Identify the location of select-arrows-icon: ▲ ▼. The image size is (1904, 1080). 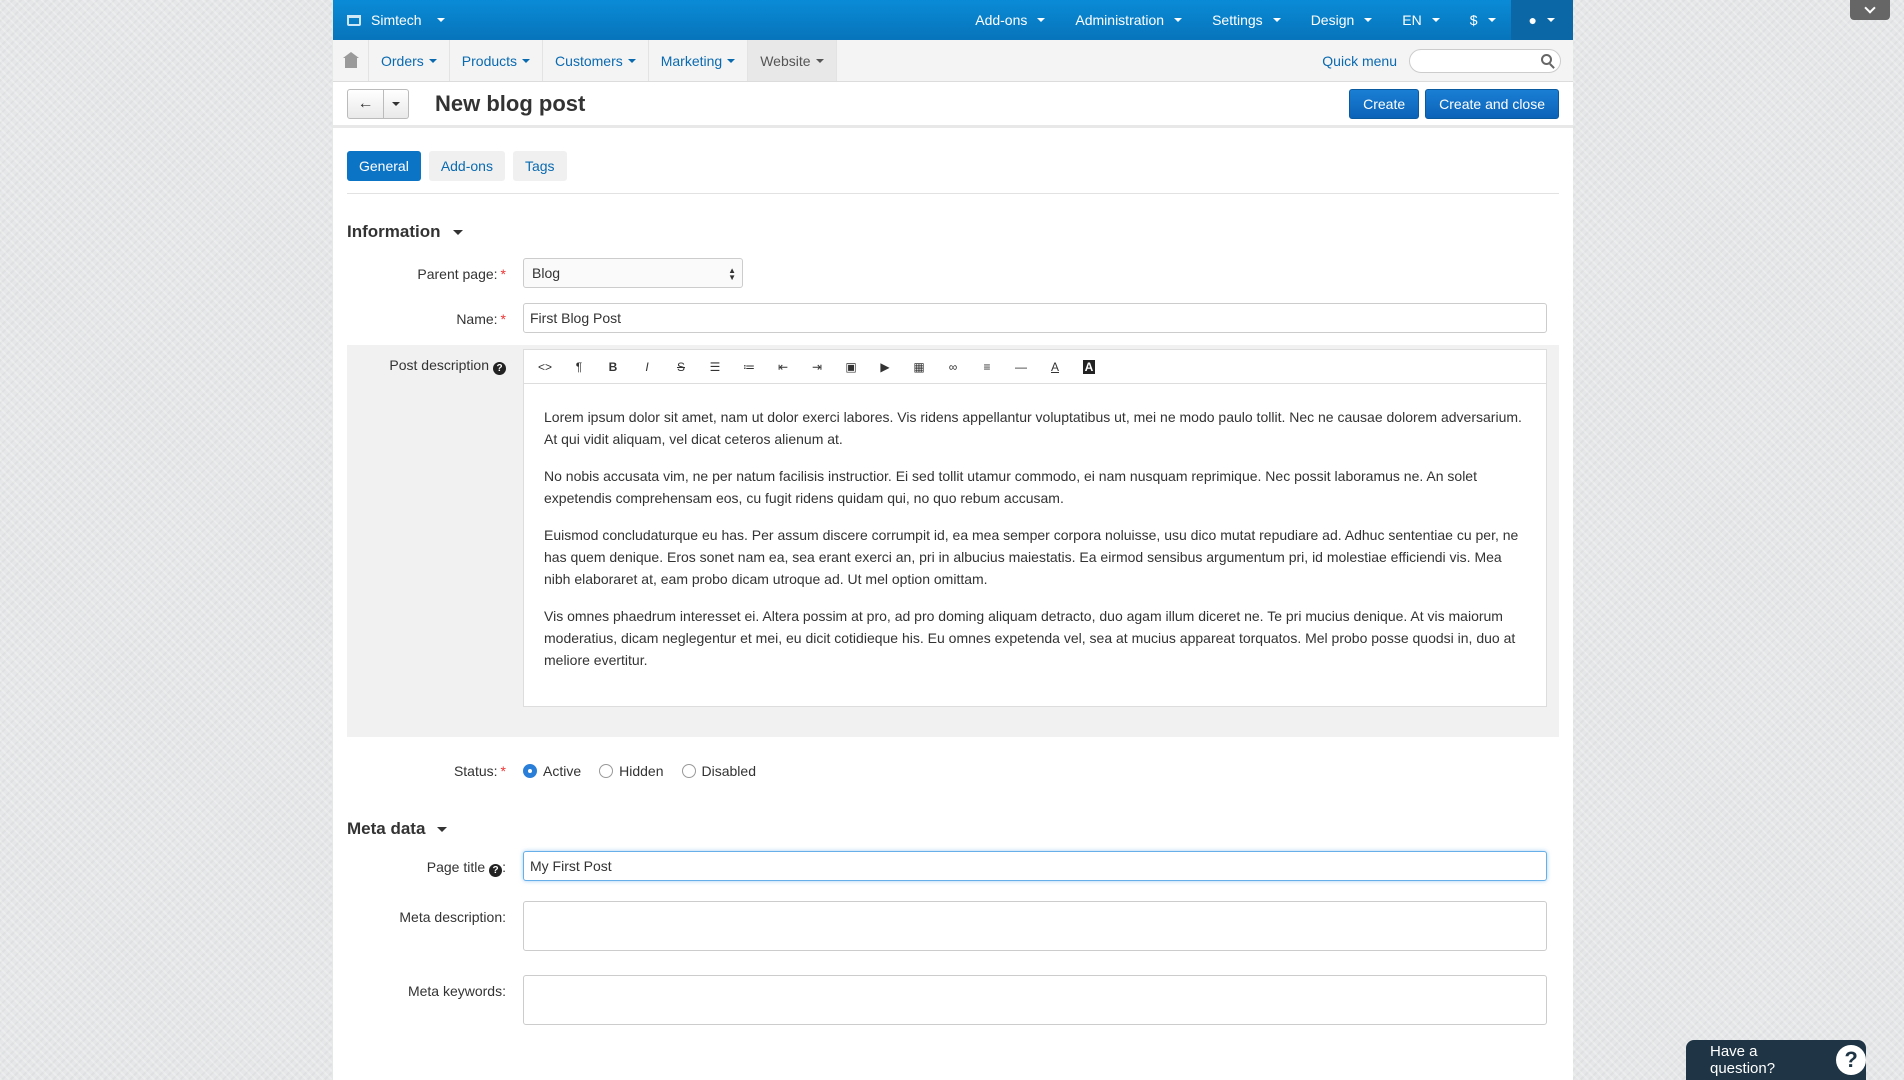
(732, 274).